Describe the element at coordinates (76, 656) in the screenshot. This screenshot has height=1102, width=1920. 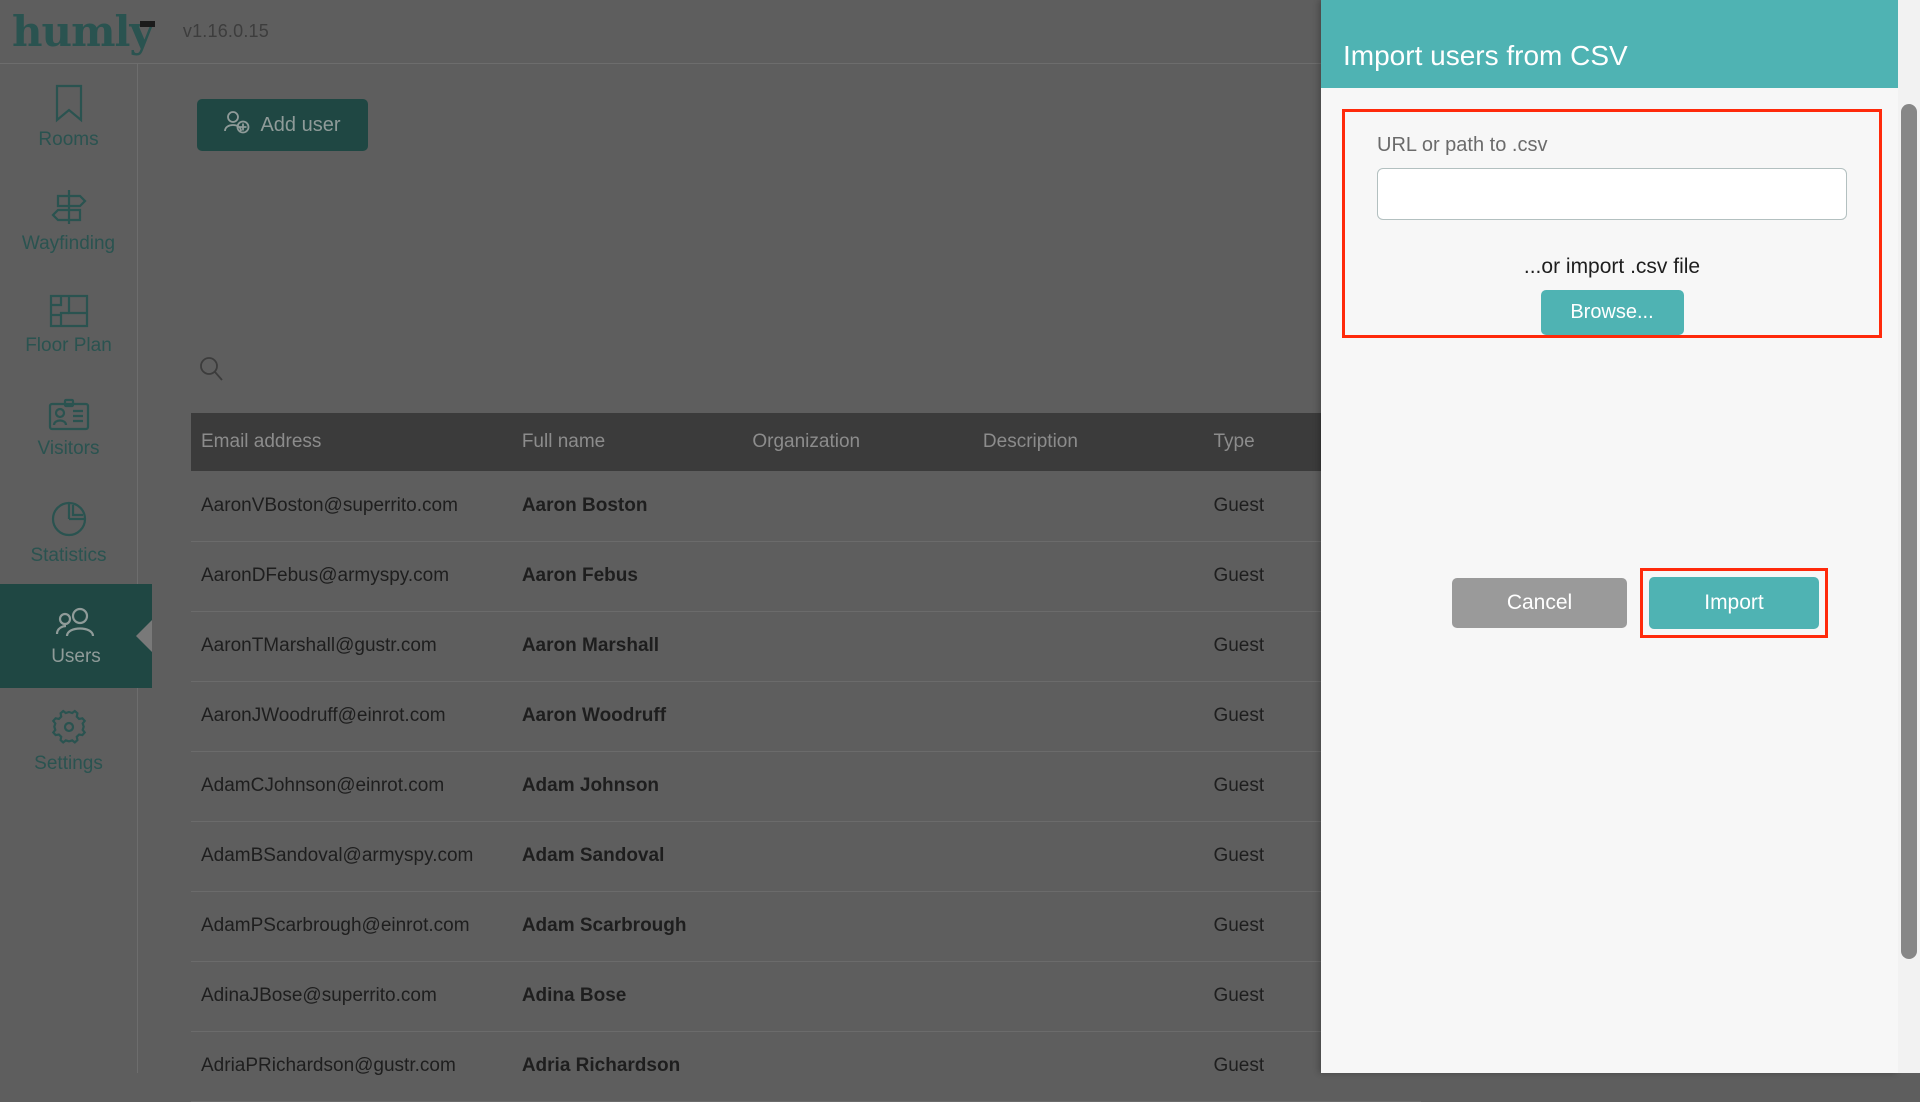
I see `sidebar-item-label: Users` at that location.